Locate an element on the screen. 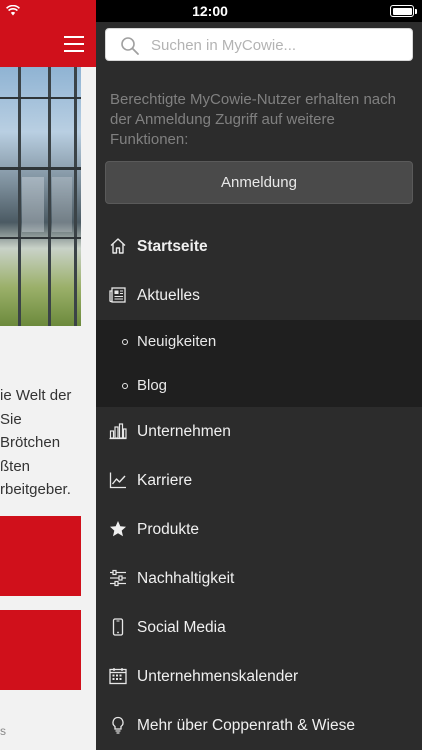 This screenshot has height=750, width=422. search-icon is located at coordinates (130, 46).